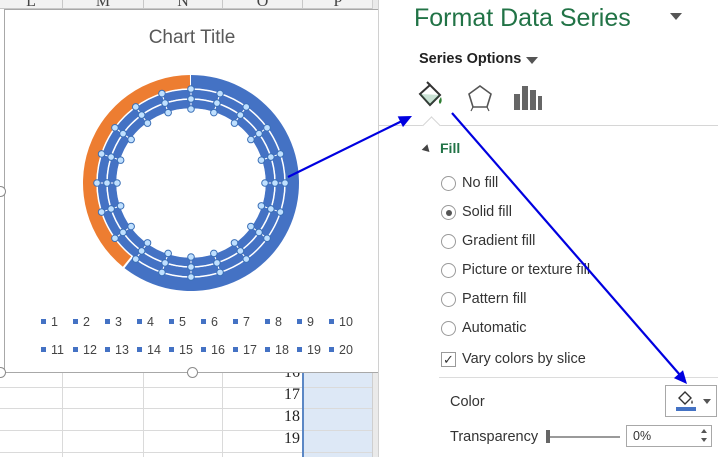 The width and height of the screenshot is (718, 457). What do you see at coordinates (707, 401) in the screenshot?
I see `chevron-down-icon` at bounding box center [707, 401].